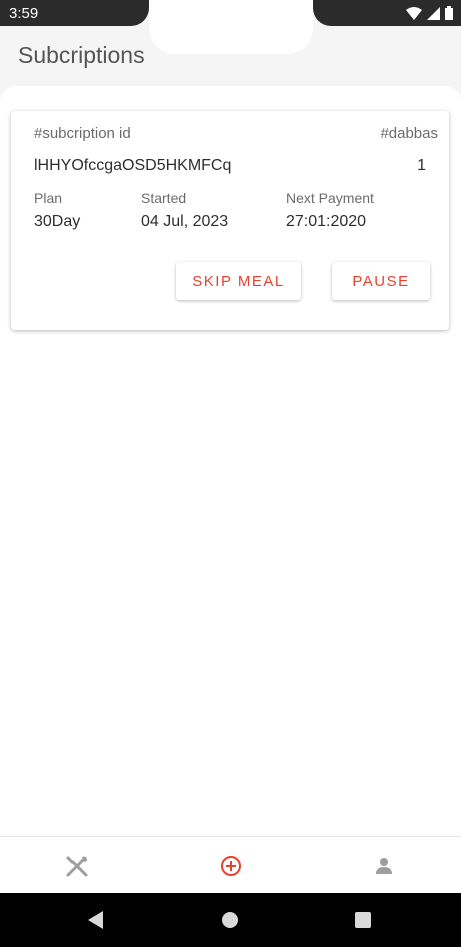 The height and width of the screenshot is (947, 461). What do you see at coordinates (414, 13) in the screenshot?
I see `wifi-icon` at bounding box center [414, 13].